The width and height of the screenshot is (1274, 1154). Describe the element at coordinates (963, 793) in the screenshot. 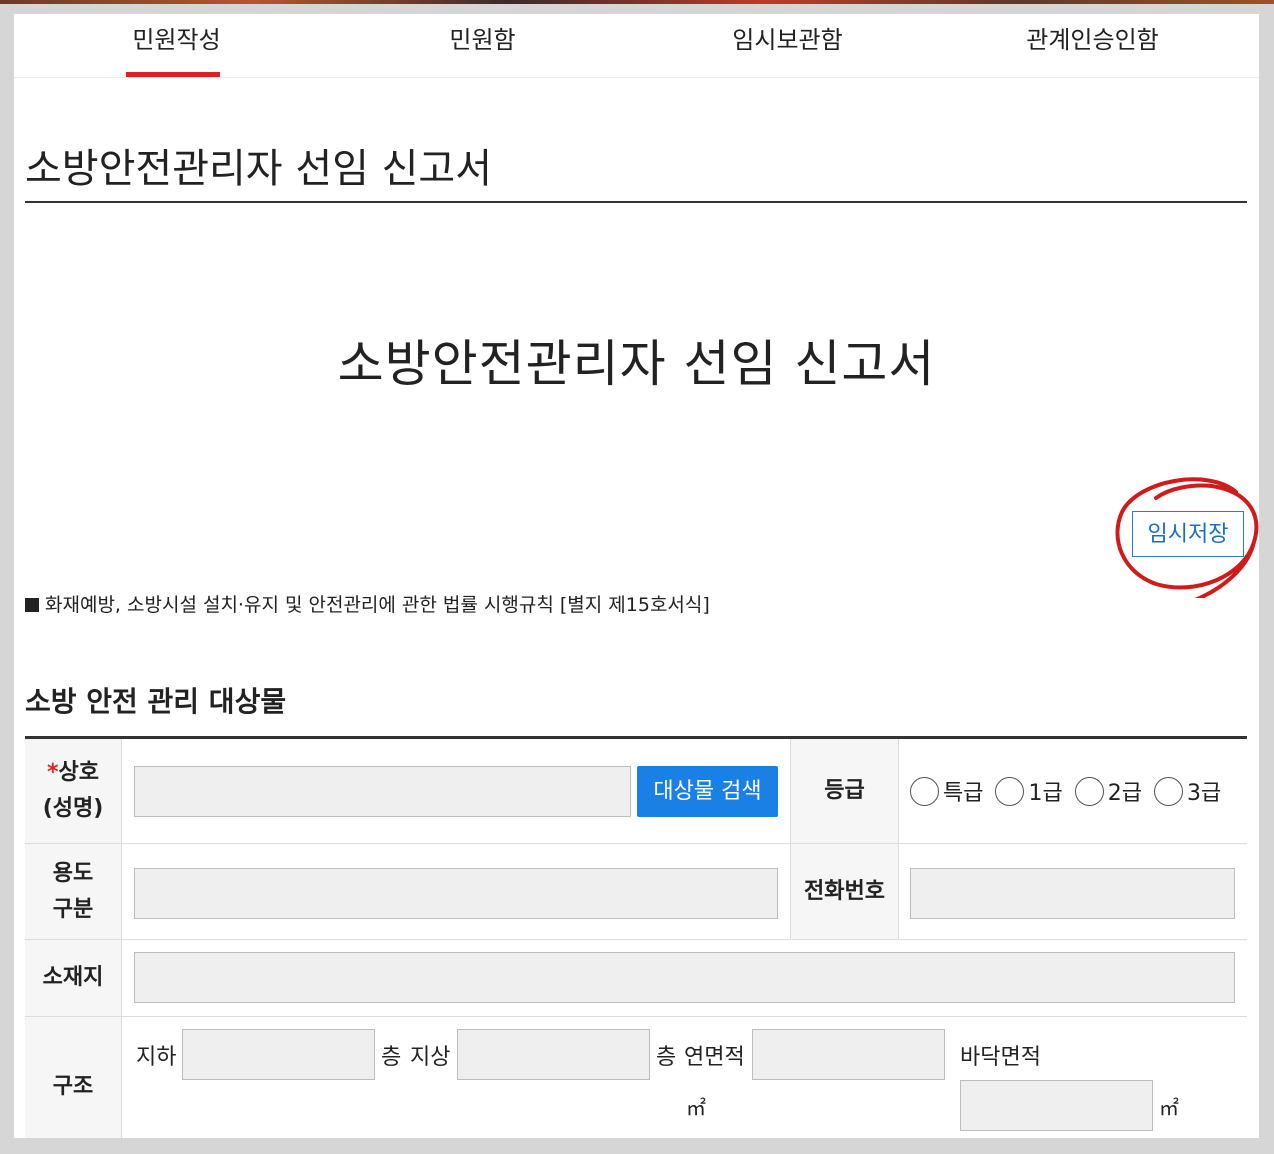

I see `radio-label: 특급` at that location.